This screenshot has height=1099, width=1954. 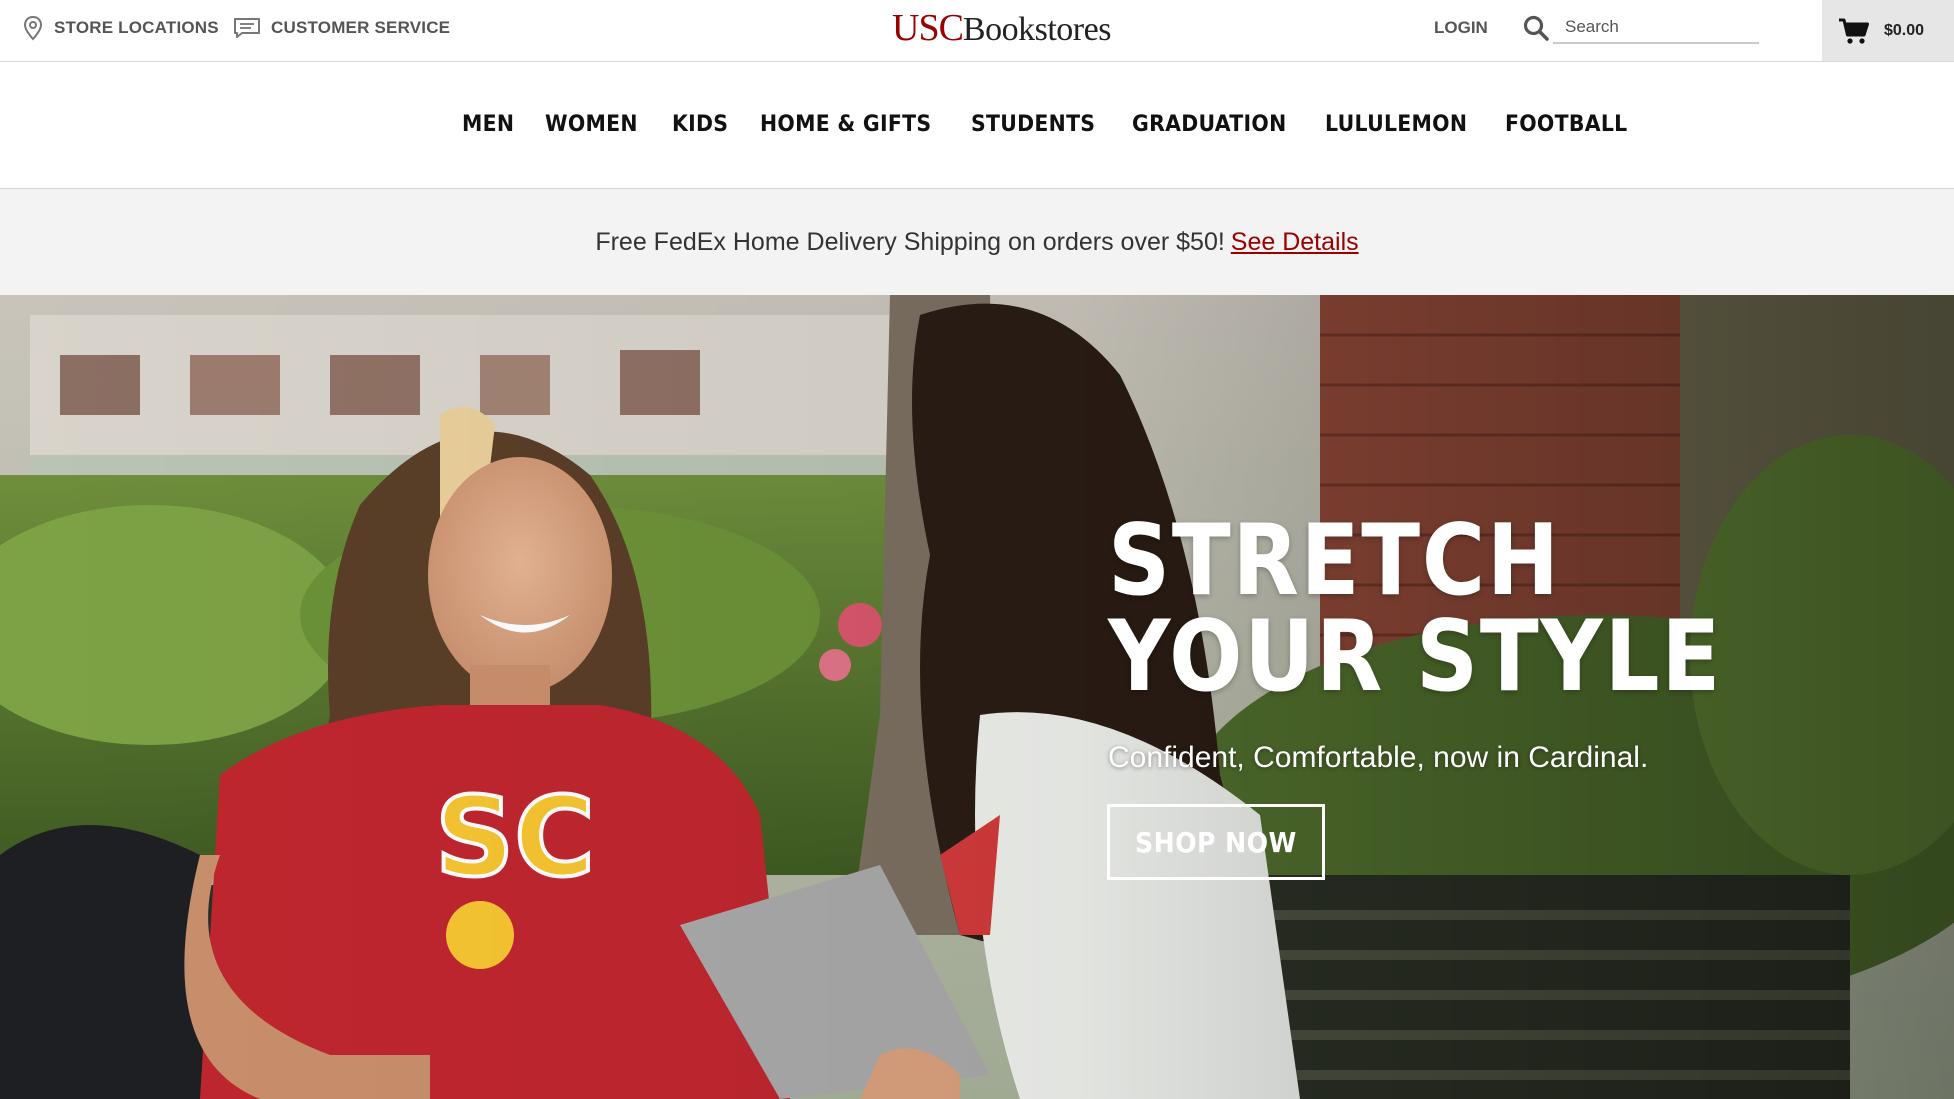 I want to click on search-input, so click(x=1656, y=27).